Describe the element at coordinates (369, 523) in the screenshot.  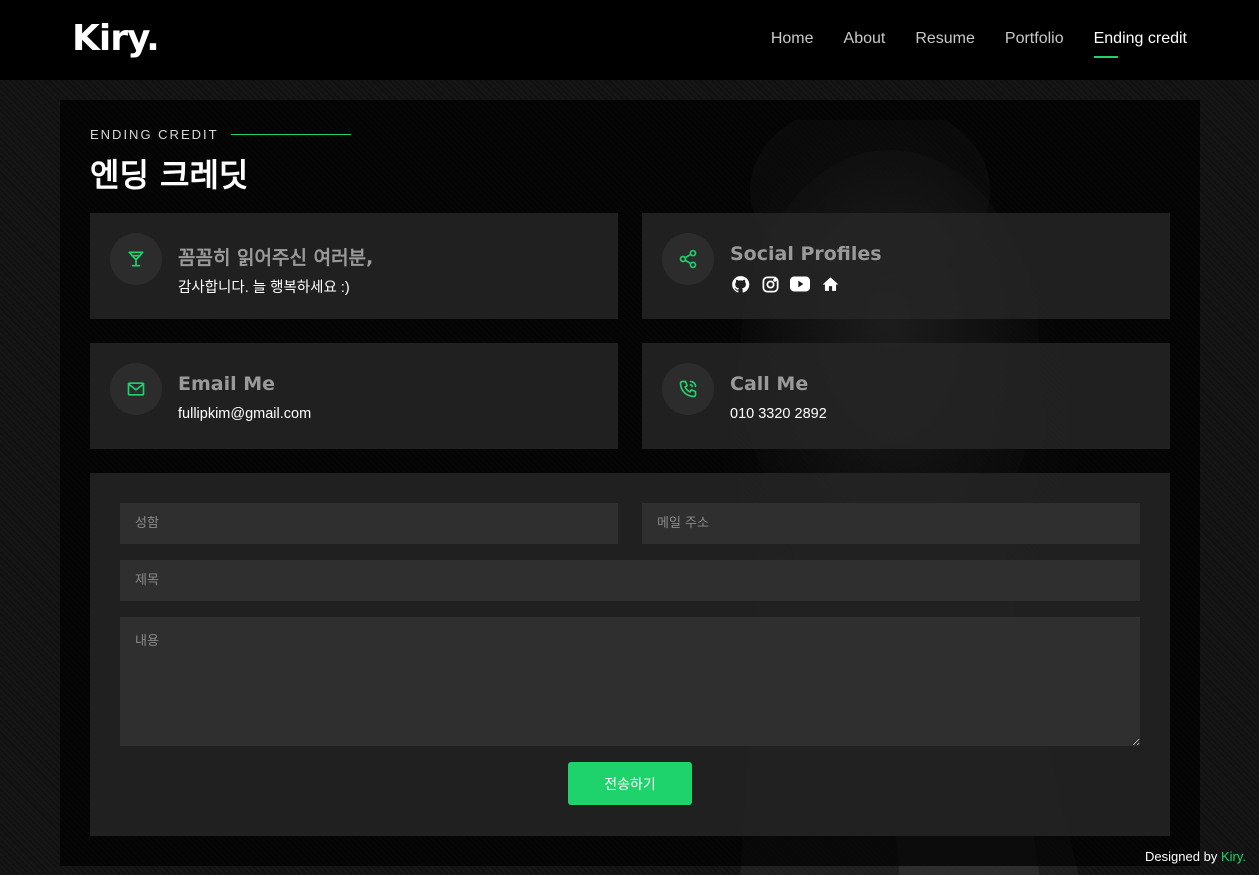
I see `name-input` at that location.